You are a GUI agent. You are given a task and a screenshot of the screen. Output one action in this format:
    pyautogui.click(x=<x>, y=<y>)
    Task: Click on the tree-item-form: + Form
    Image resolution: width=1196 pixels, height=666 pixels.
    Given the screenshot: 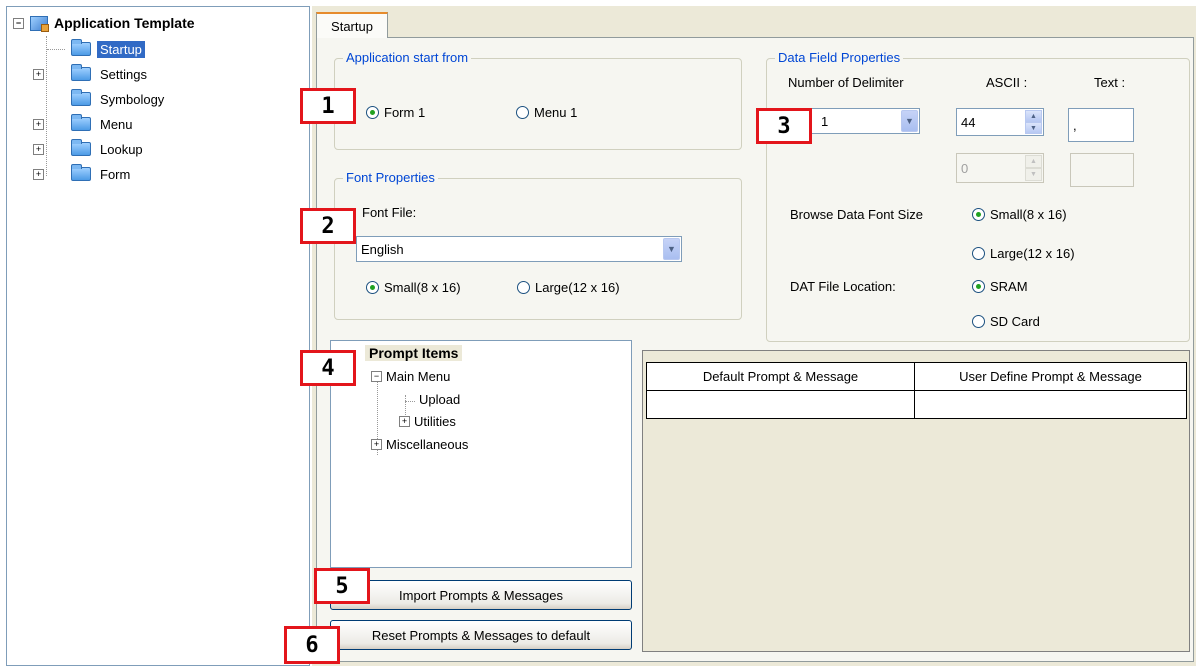 What is the action you would take?
    pyautogui.click(x=83, y=174)
    